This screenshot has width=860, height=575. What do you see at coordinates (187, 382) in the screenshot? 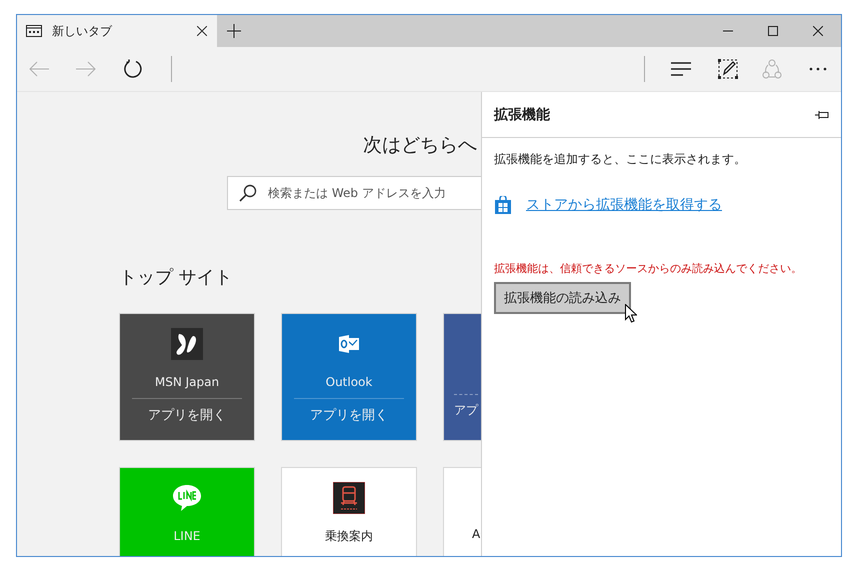
I see `tile-name: MSN Japan` at bounding box center [187, 382].